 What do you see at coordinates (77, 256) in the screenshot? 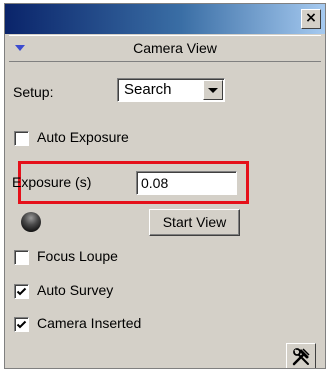
I see `focus-loupe-label: Focus Loupe` at bounding box center [77, 256].